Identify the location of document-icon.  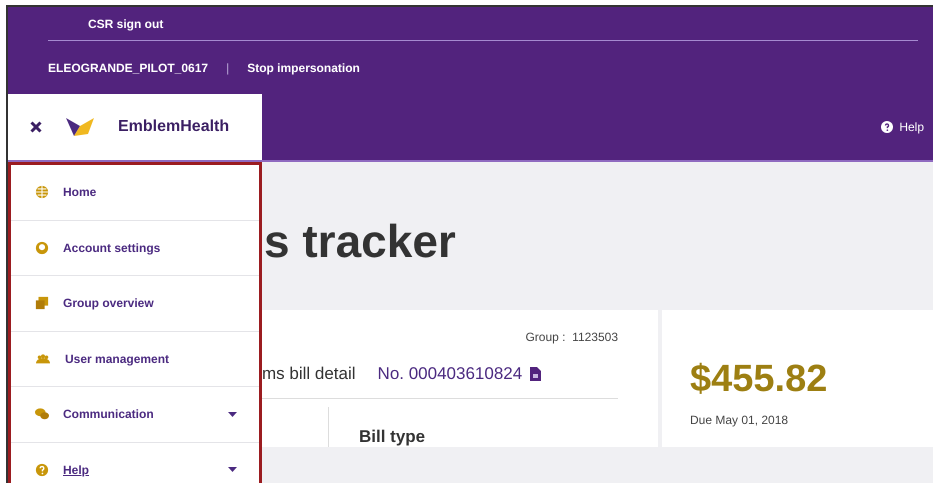
(536, 374).